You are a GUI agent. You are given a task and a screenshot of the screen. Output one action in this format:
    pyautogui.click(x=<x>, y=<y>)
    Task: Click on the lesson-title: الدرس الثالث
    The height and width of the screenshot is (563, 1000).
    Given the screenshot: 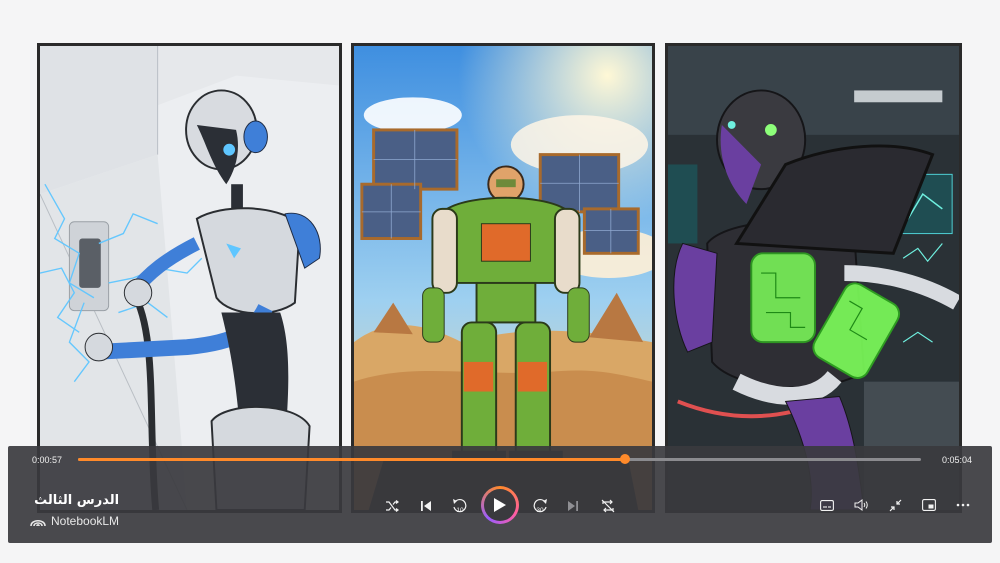 What is the action you would take?
    pyautogui.click(x=77, y=500)
    